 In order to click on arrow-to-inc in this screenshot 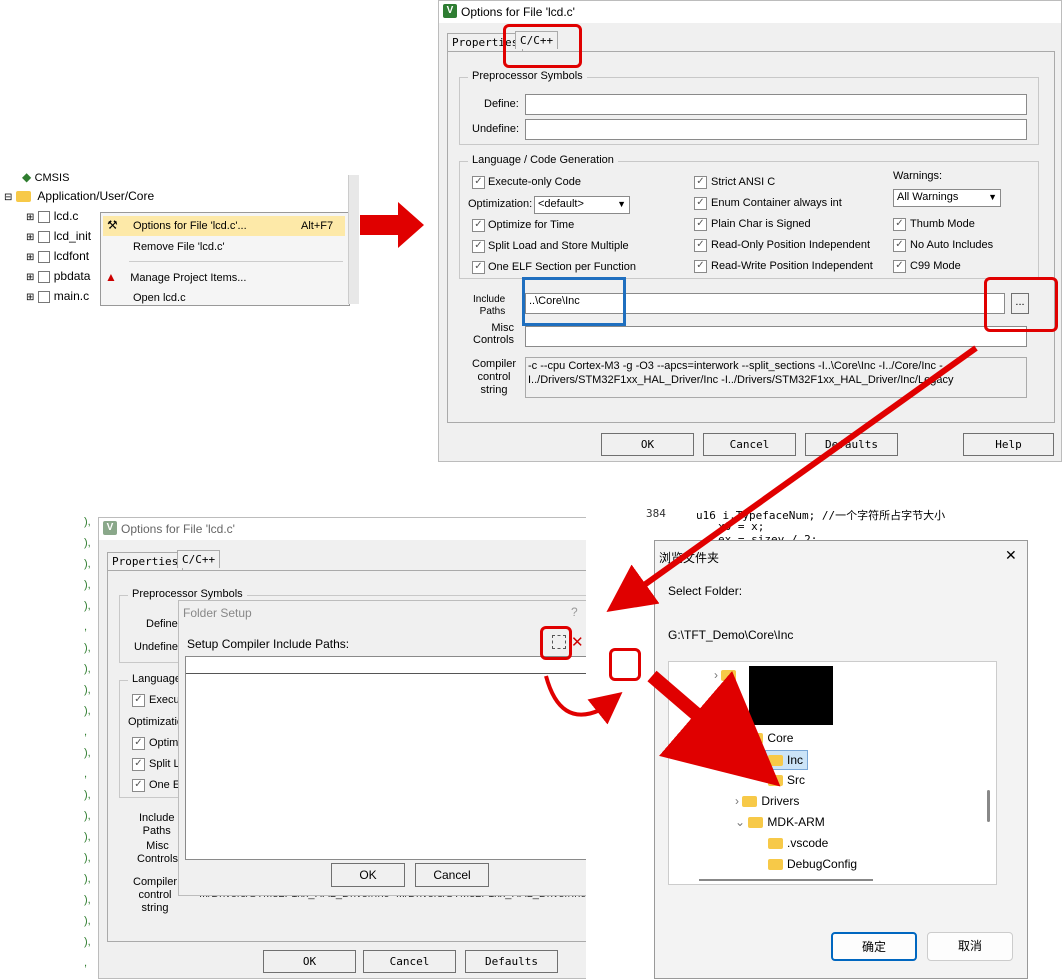, I will do `click(714, 728)`.